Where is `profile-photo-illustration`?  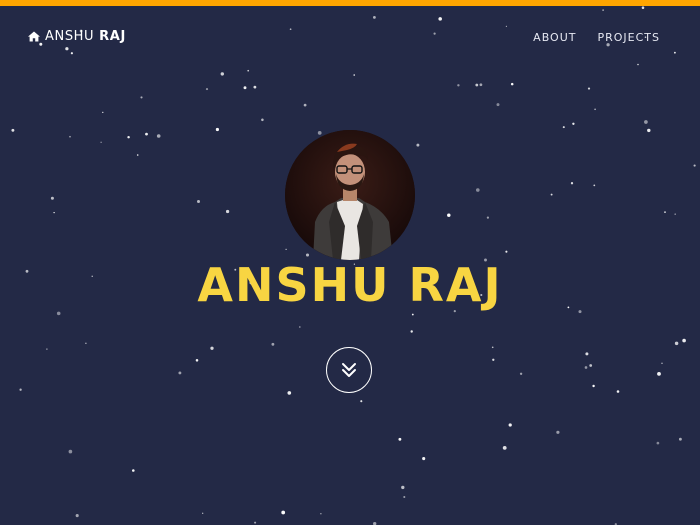
profile-photo-illustration is located at coordinates (350, 195).